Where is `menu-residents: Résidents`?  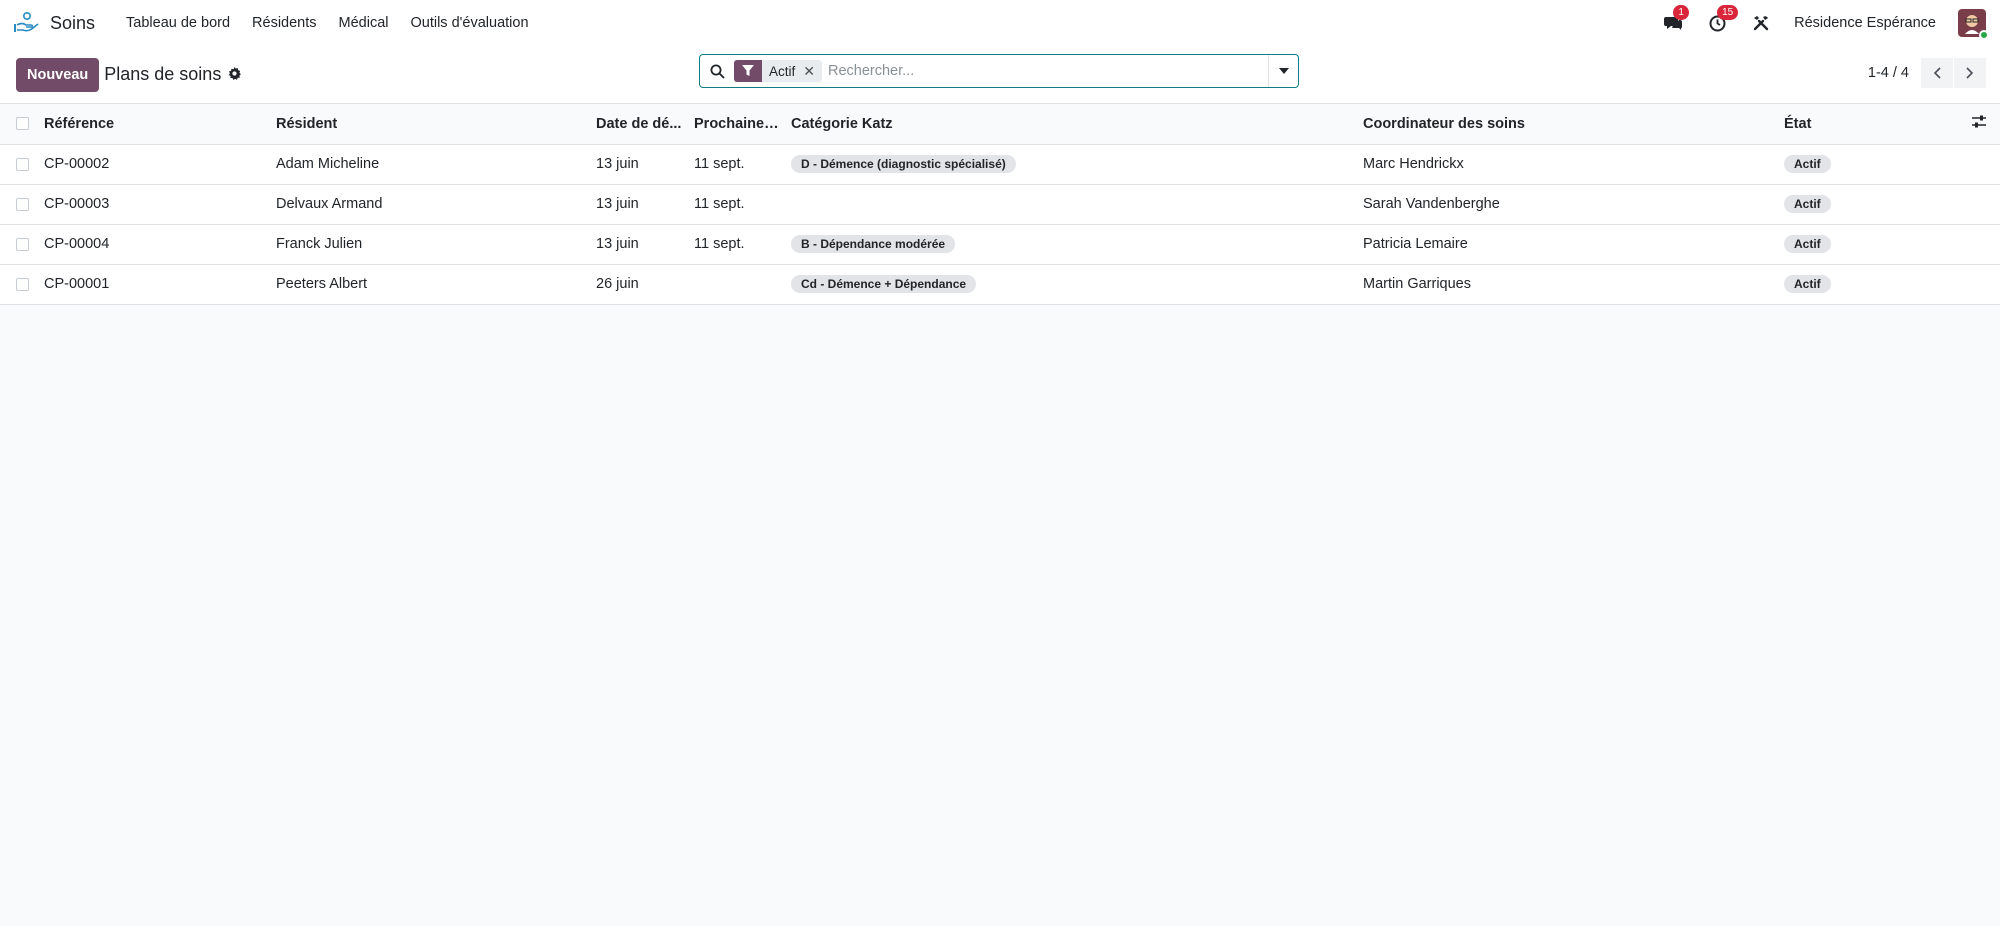 menu-residents: Résidents is located at coordinates (284, 23).